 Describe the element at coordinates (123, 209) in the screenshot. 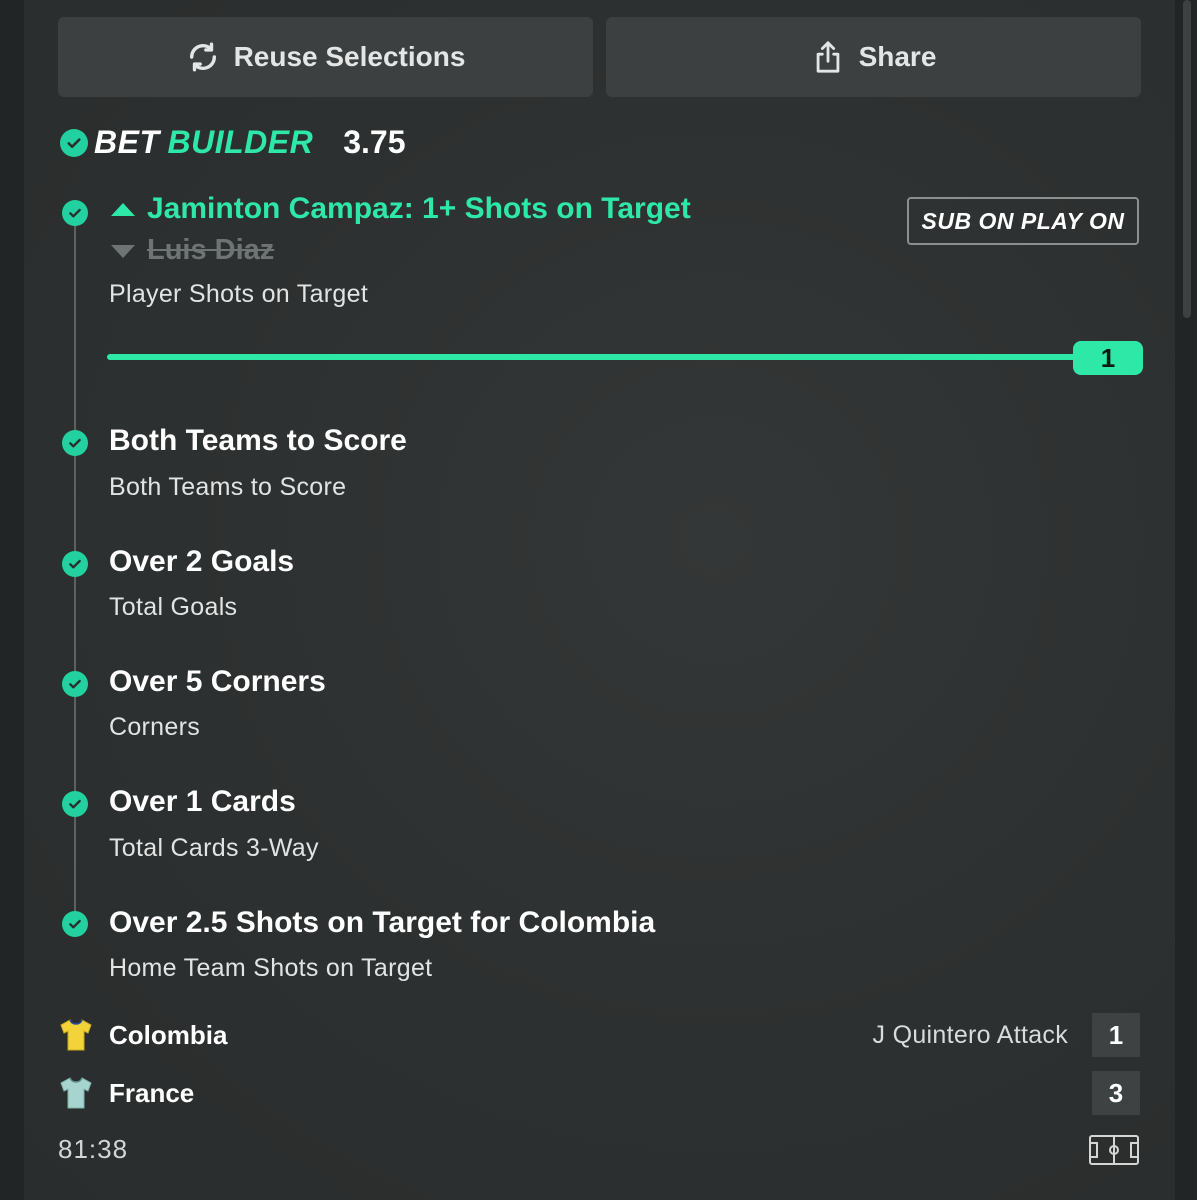

I see `chevron-up-icon` at that location.